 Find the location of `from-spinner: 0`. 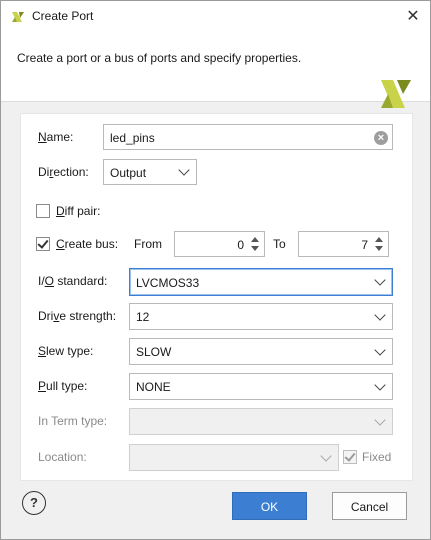

from-spinner: 0 is located at coordinates (219, 244).